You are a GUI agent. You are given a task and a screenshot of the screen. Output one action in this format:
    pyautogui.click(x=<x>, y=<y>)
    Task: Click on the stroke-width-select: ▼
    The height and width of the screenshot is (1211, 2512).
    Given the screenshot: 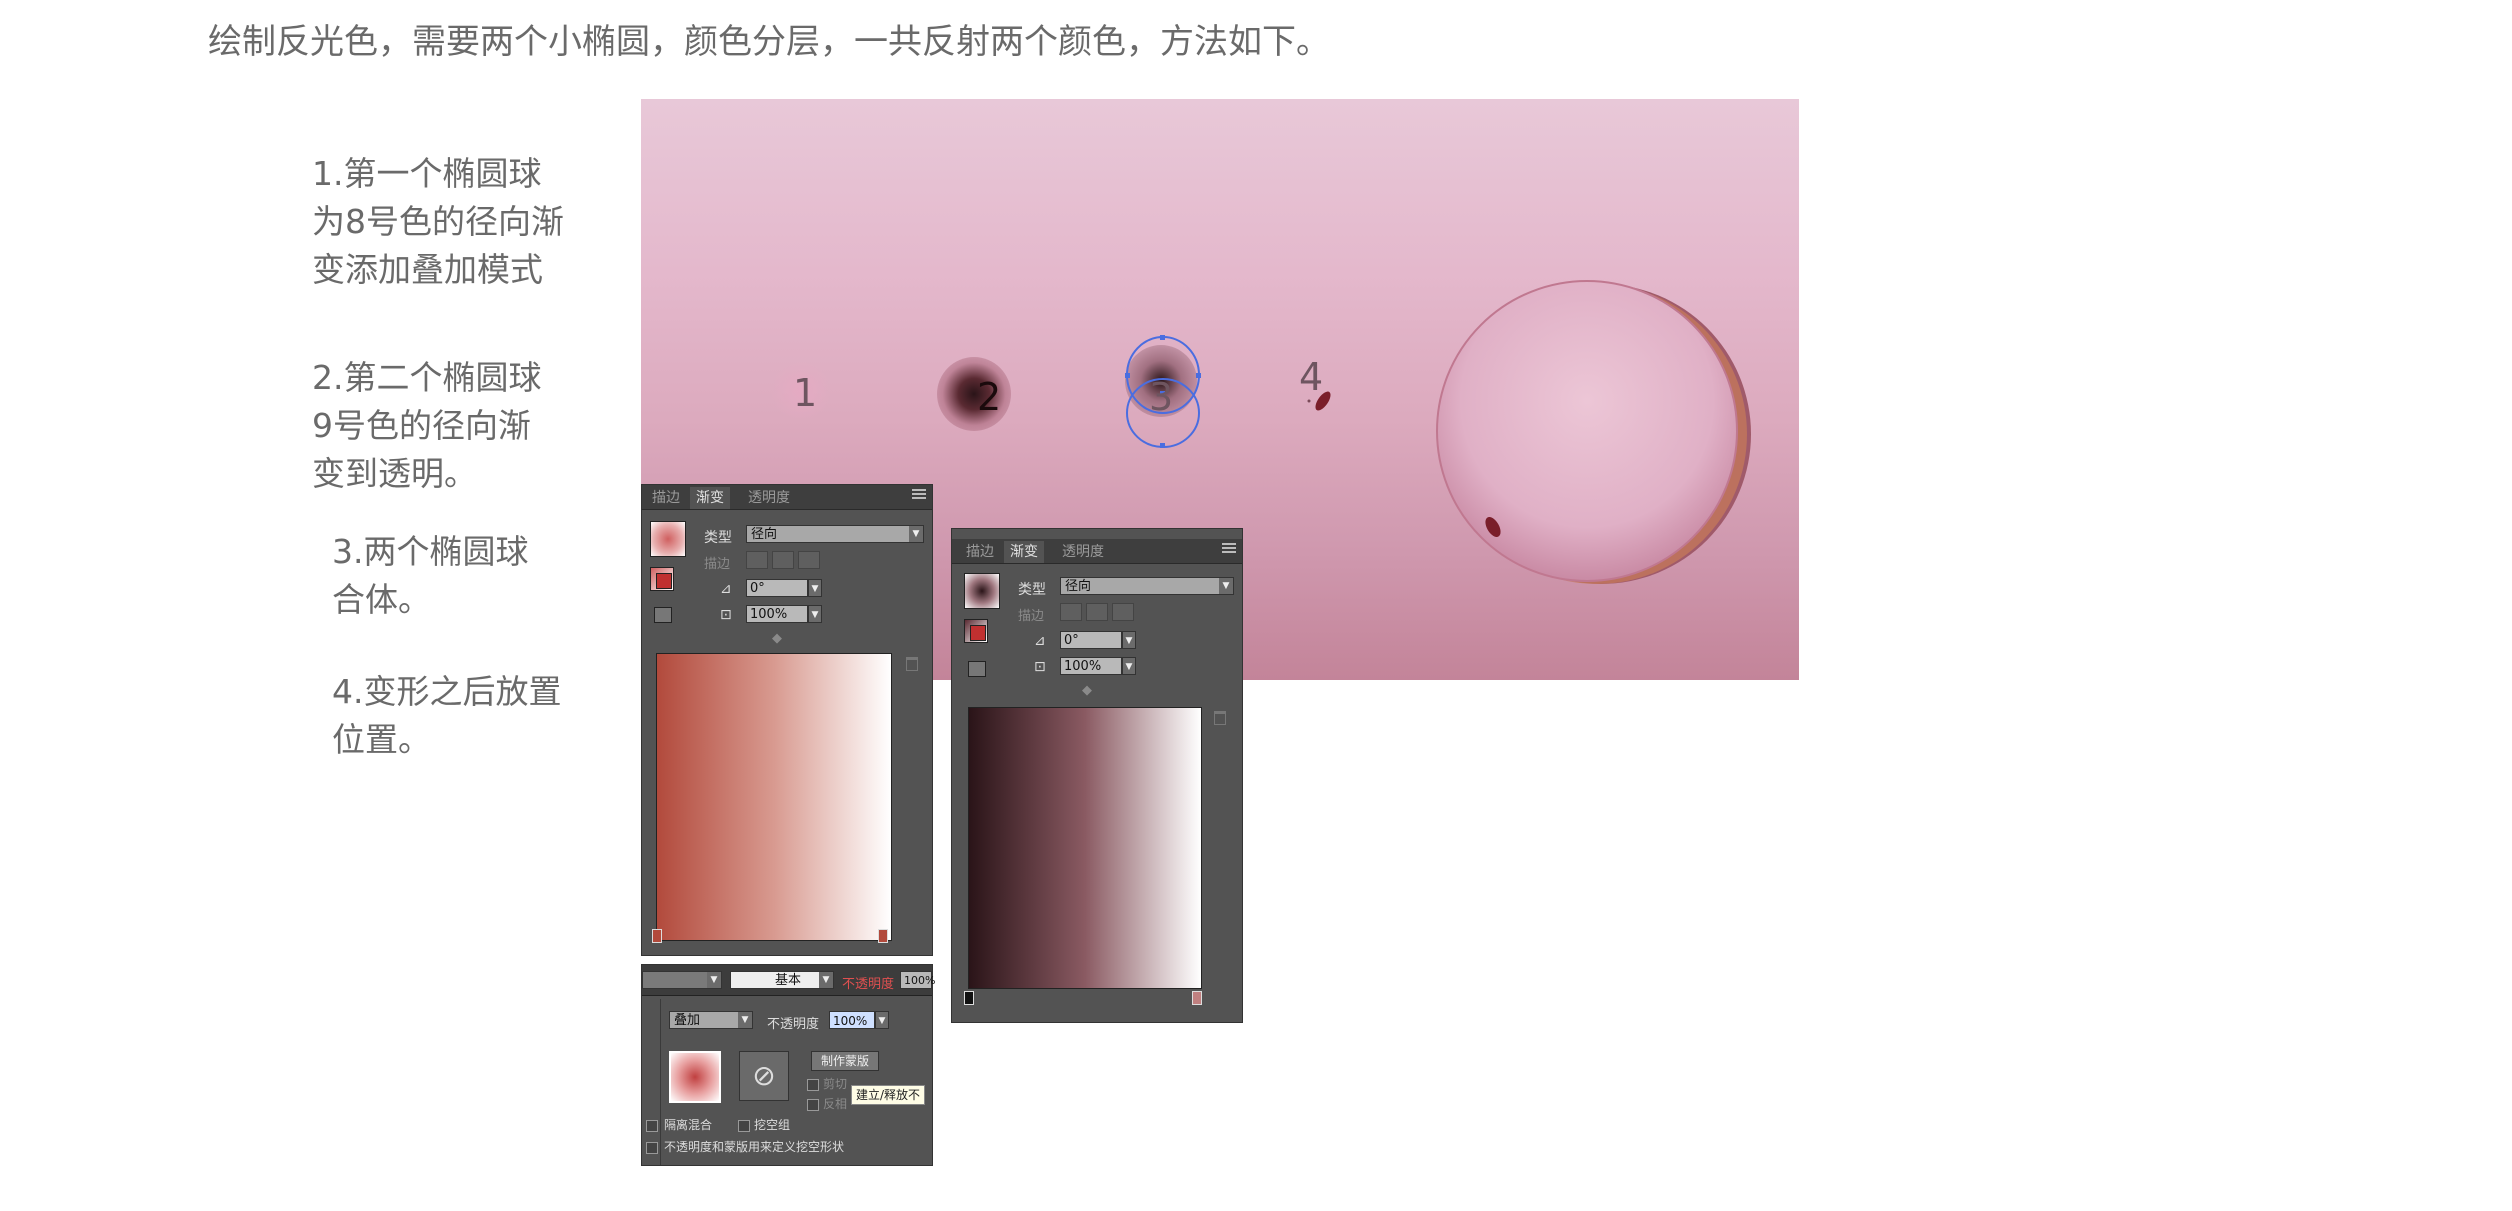 What is the action you would take?
    pyautogui.click(x=682, y=980)
    